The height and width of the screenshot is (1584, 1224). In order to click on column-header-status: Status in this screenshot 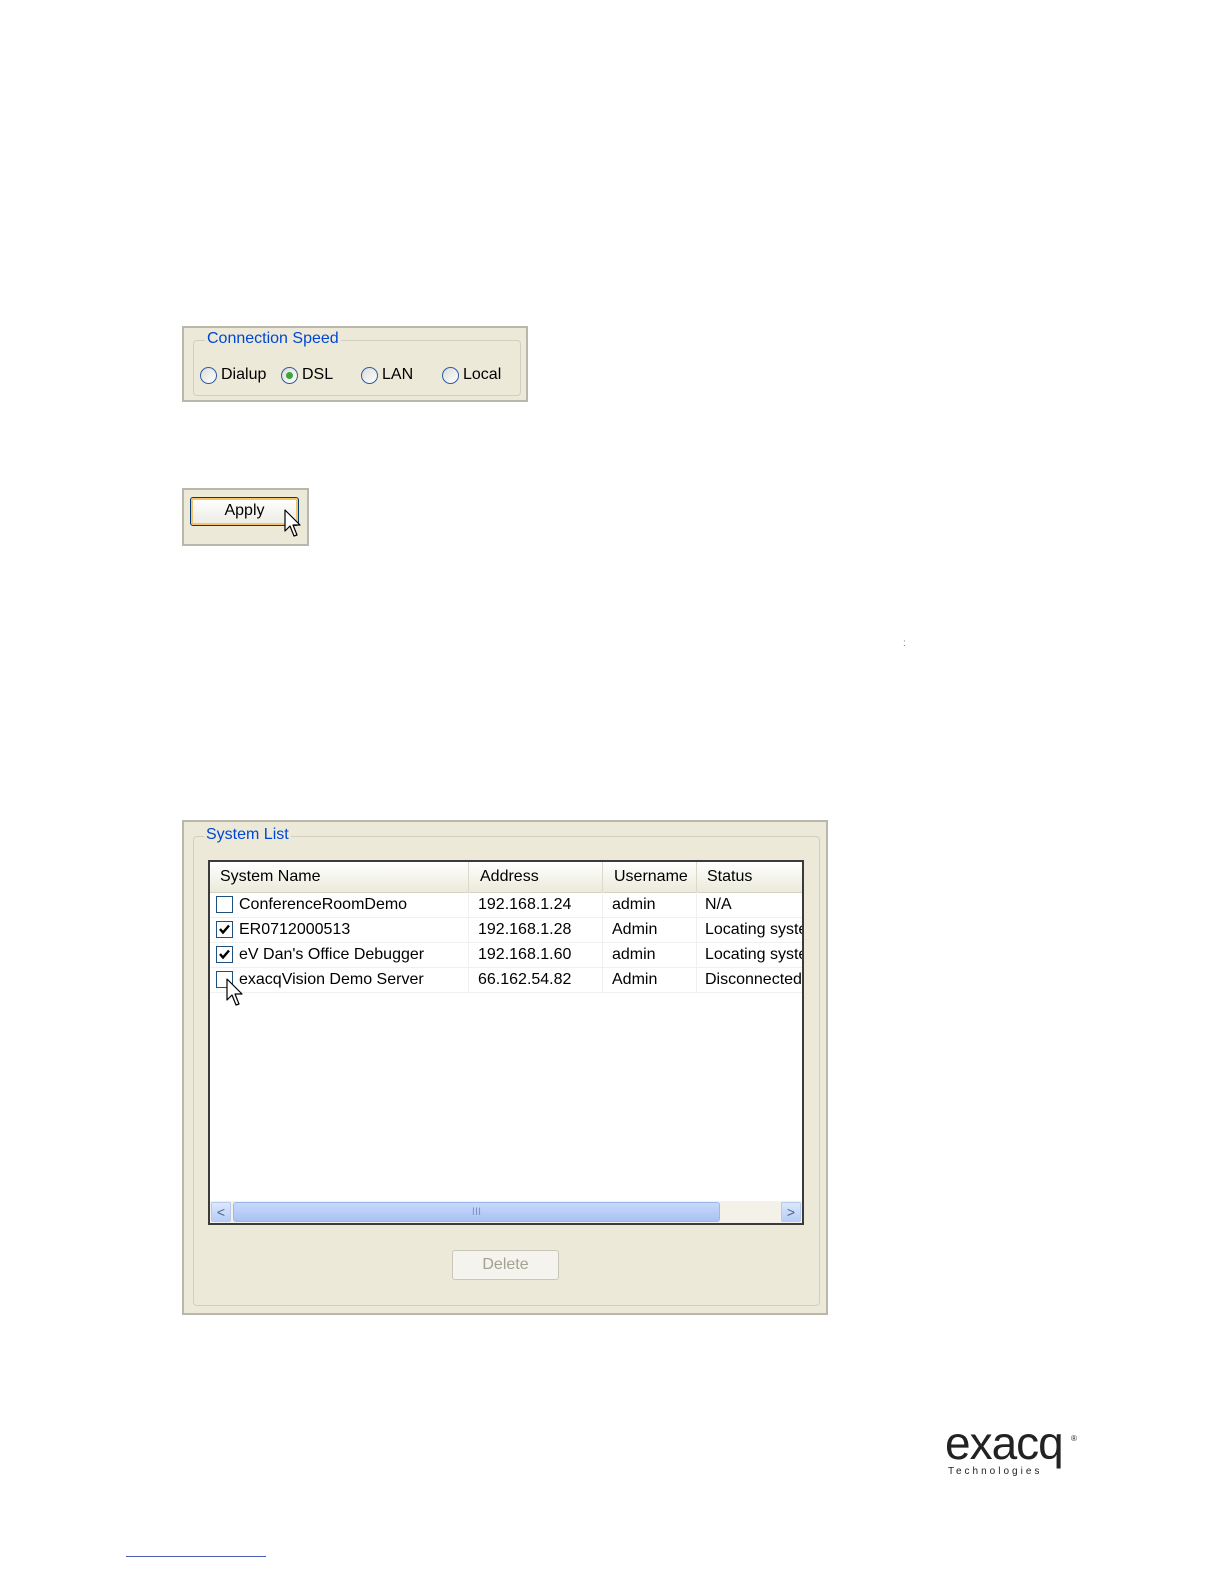, I will do `click(749, 877)`.